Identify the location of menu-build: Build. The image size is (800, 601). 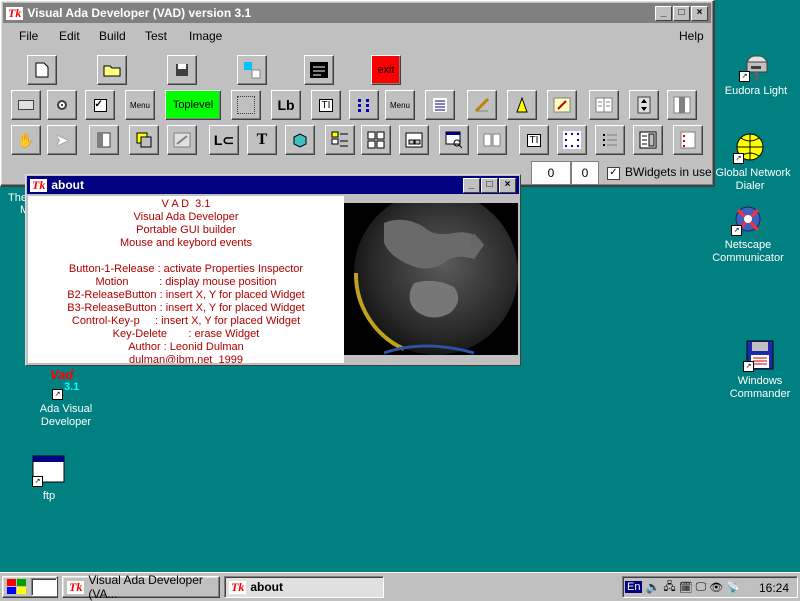
(112, 36).